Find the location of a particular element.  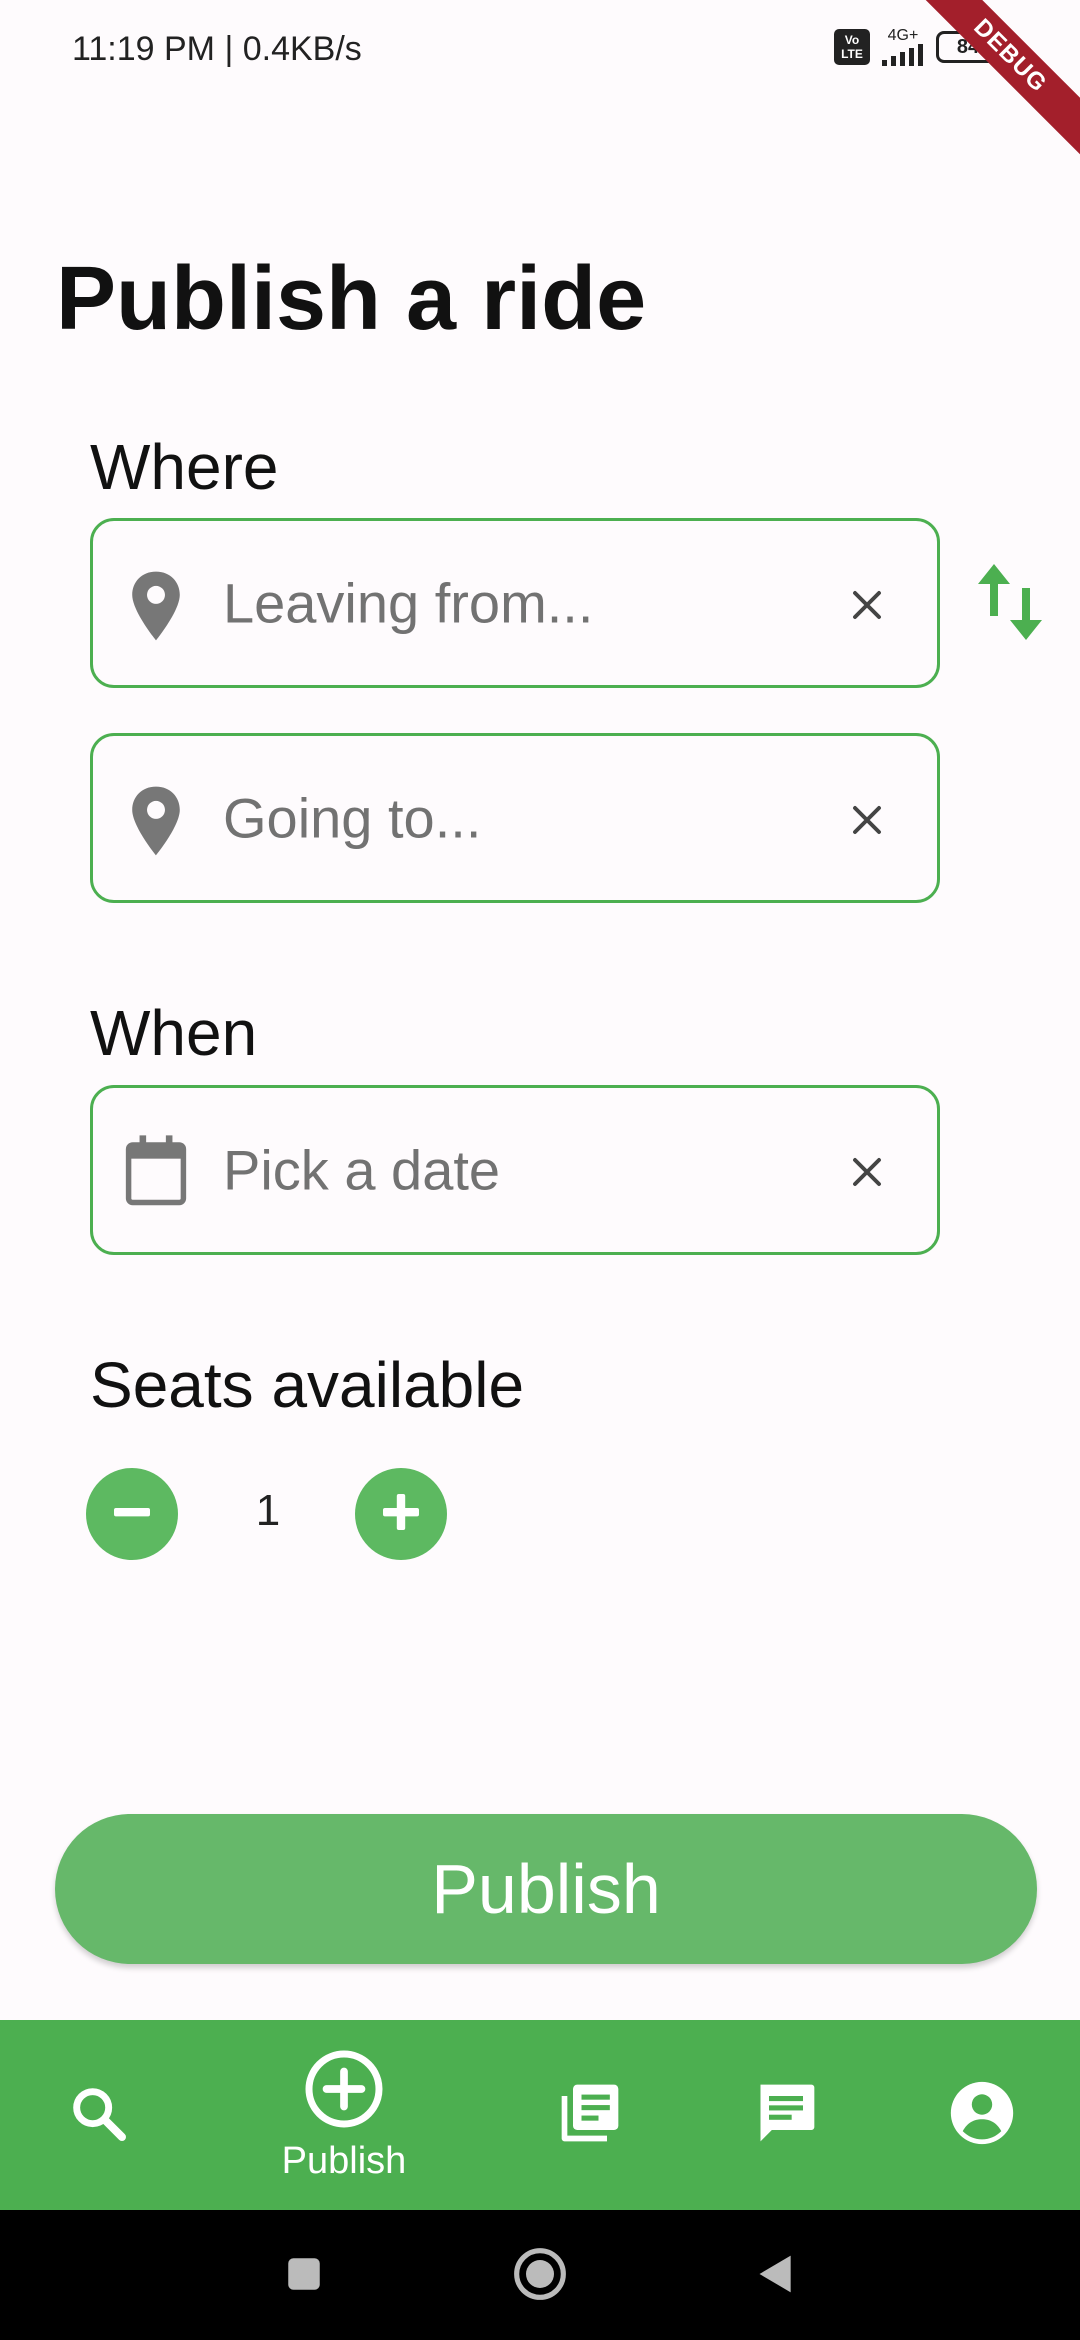

nav-publish: Publish is located at coordinates (344, 2115).